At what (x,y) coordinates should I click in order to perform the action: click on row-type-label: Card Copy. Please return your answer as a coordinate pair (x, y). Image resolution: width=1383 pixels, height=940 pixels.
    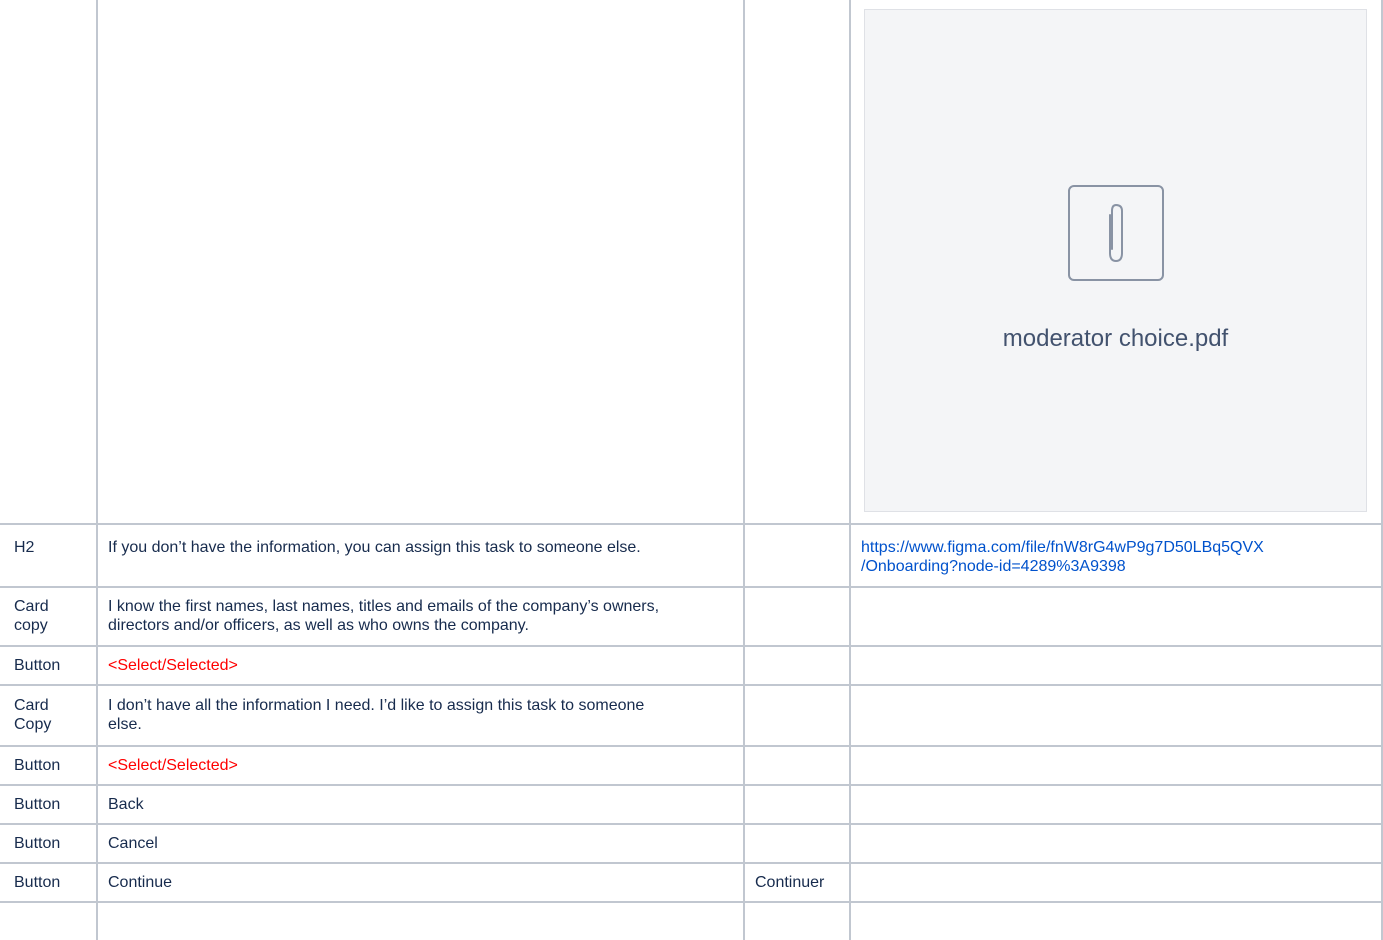
    Looking at the image, I should click on (32, 715).